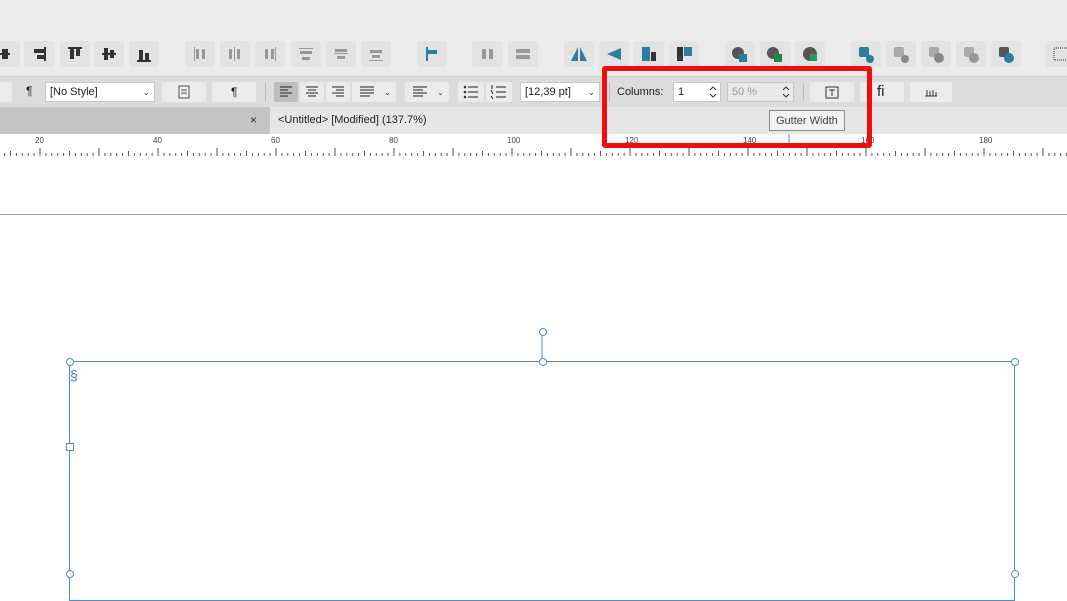  I want to click on rotation-handle, so click(543, 332).